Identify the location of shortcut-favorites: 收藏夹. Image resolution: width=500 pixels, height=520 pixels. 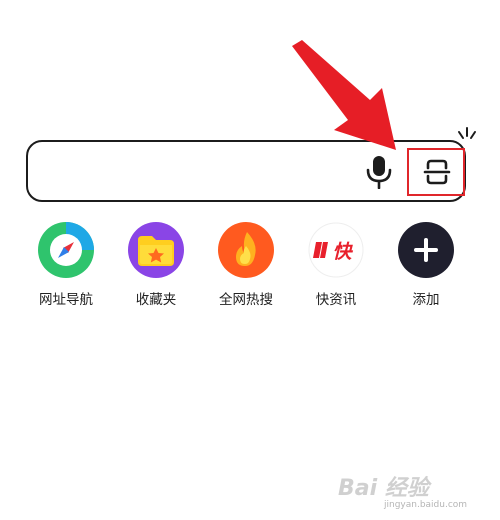
(156, 265).